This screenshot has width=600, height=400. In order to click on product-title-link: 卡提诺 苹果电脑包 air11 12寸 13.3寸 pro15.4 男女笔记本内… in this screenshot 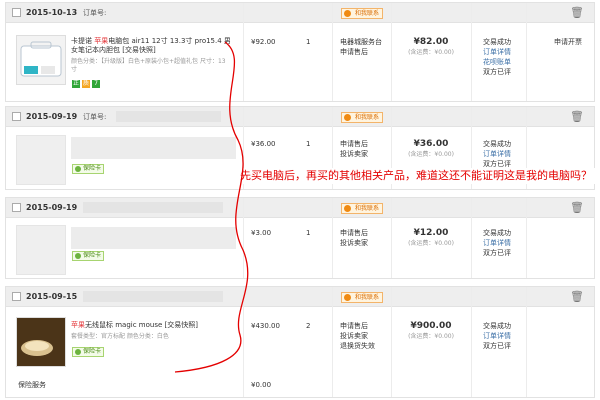, I will do `click(153, 46)`.